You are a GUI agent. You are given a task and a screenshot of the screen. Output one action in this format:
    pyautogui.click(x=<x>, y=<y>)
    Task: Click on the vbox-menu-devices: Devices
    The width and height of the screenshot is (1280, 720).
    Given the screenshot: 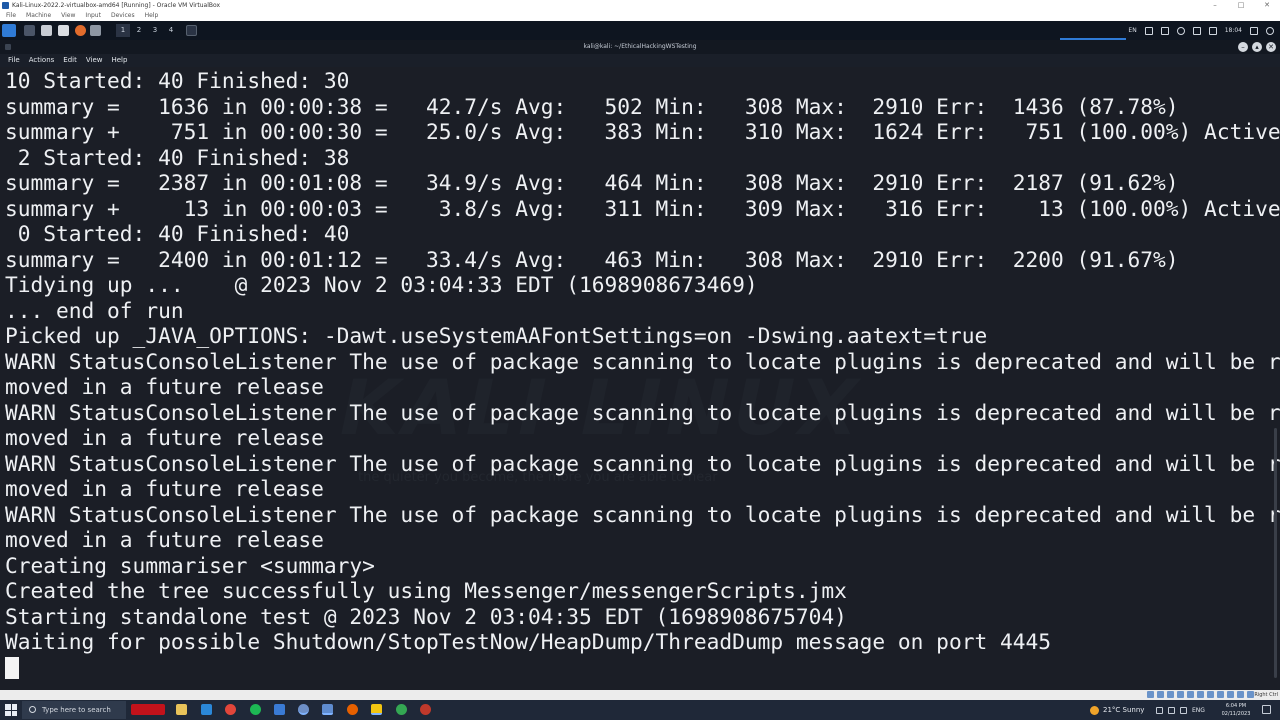 What is the action you would take?
    pyautogui.click(x=123, y=16)
    